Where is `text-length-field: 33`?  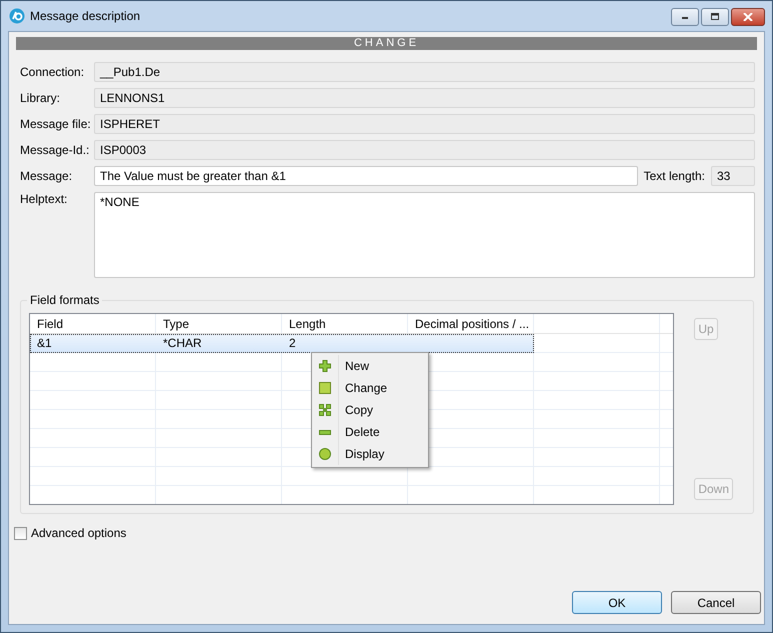 text-length-field: 33 is located at coordinates (733, 176).